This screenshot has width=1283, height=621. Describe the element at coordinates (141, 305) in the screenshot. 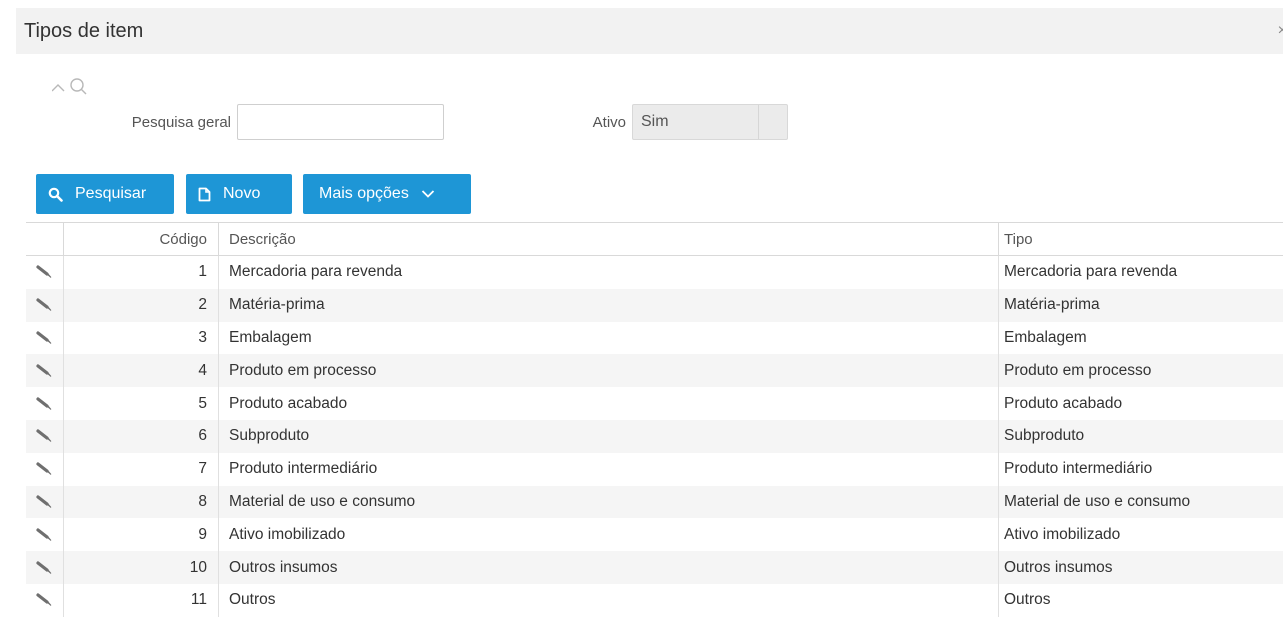

I see `cell-codigo: 2` at that location.